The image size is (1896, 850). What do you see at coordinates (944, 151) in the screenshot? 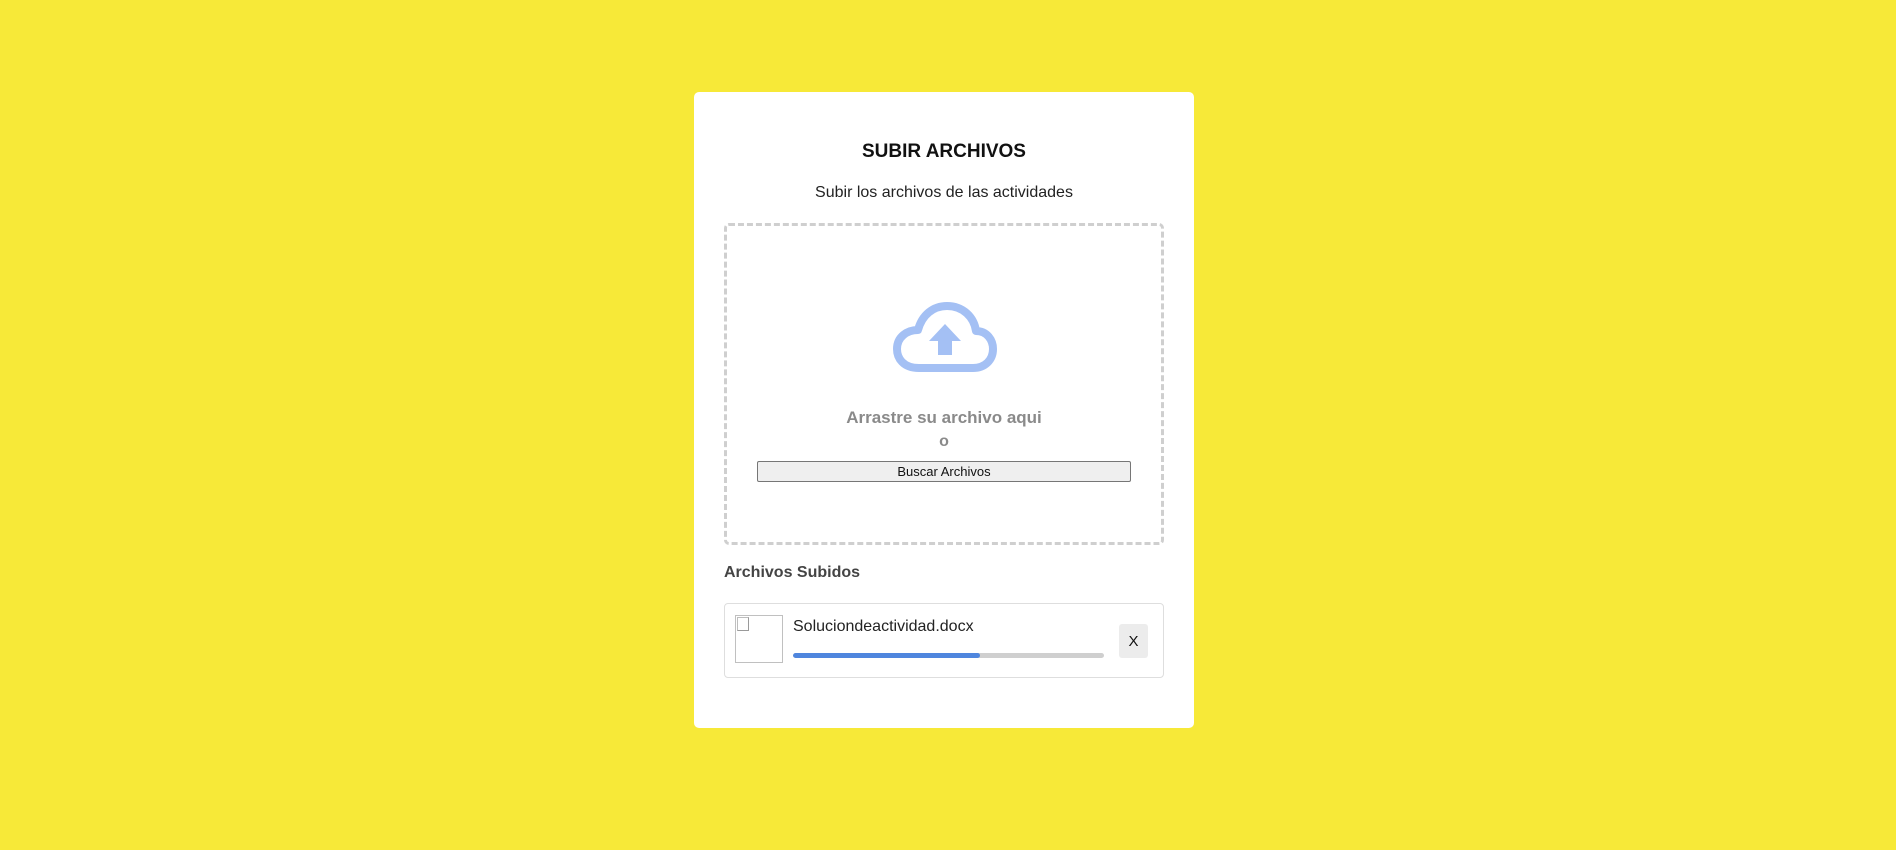
I see `page-title: SUBIR ARCHIVOS` at bounding box center [944, 151].